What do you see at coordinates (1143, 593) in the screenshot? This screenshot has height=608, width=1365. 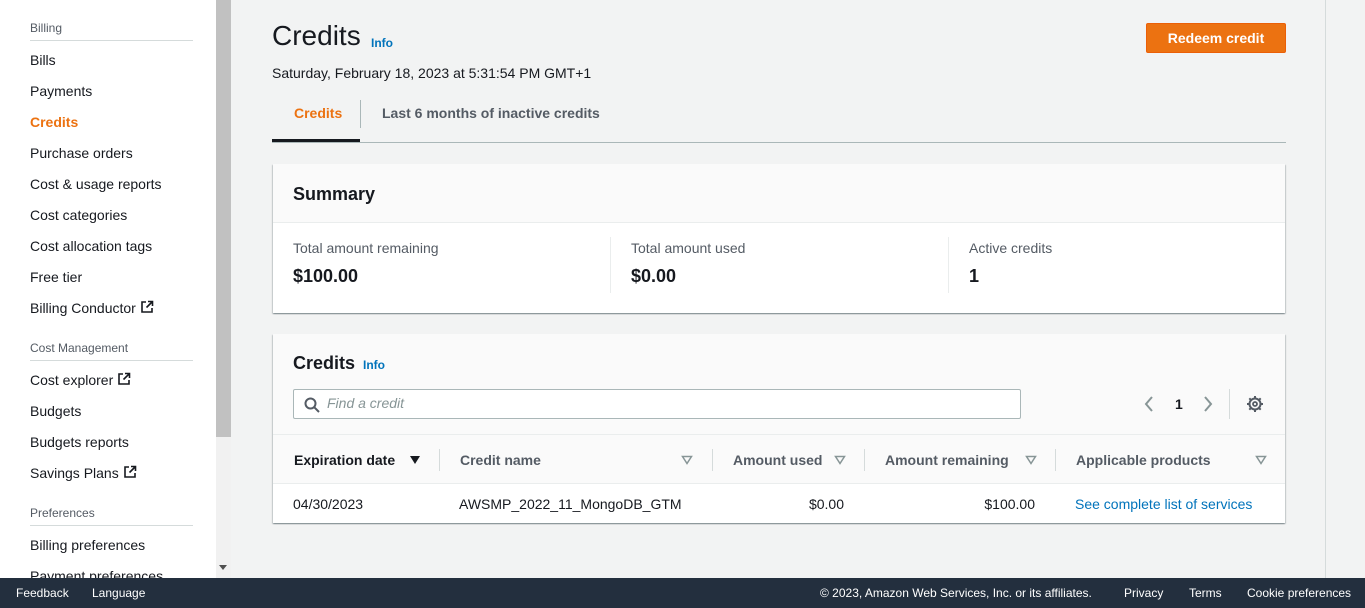 I see `footer-privacy-link: Privacy` at bounding box center [1143, 593].